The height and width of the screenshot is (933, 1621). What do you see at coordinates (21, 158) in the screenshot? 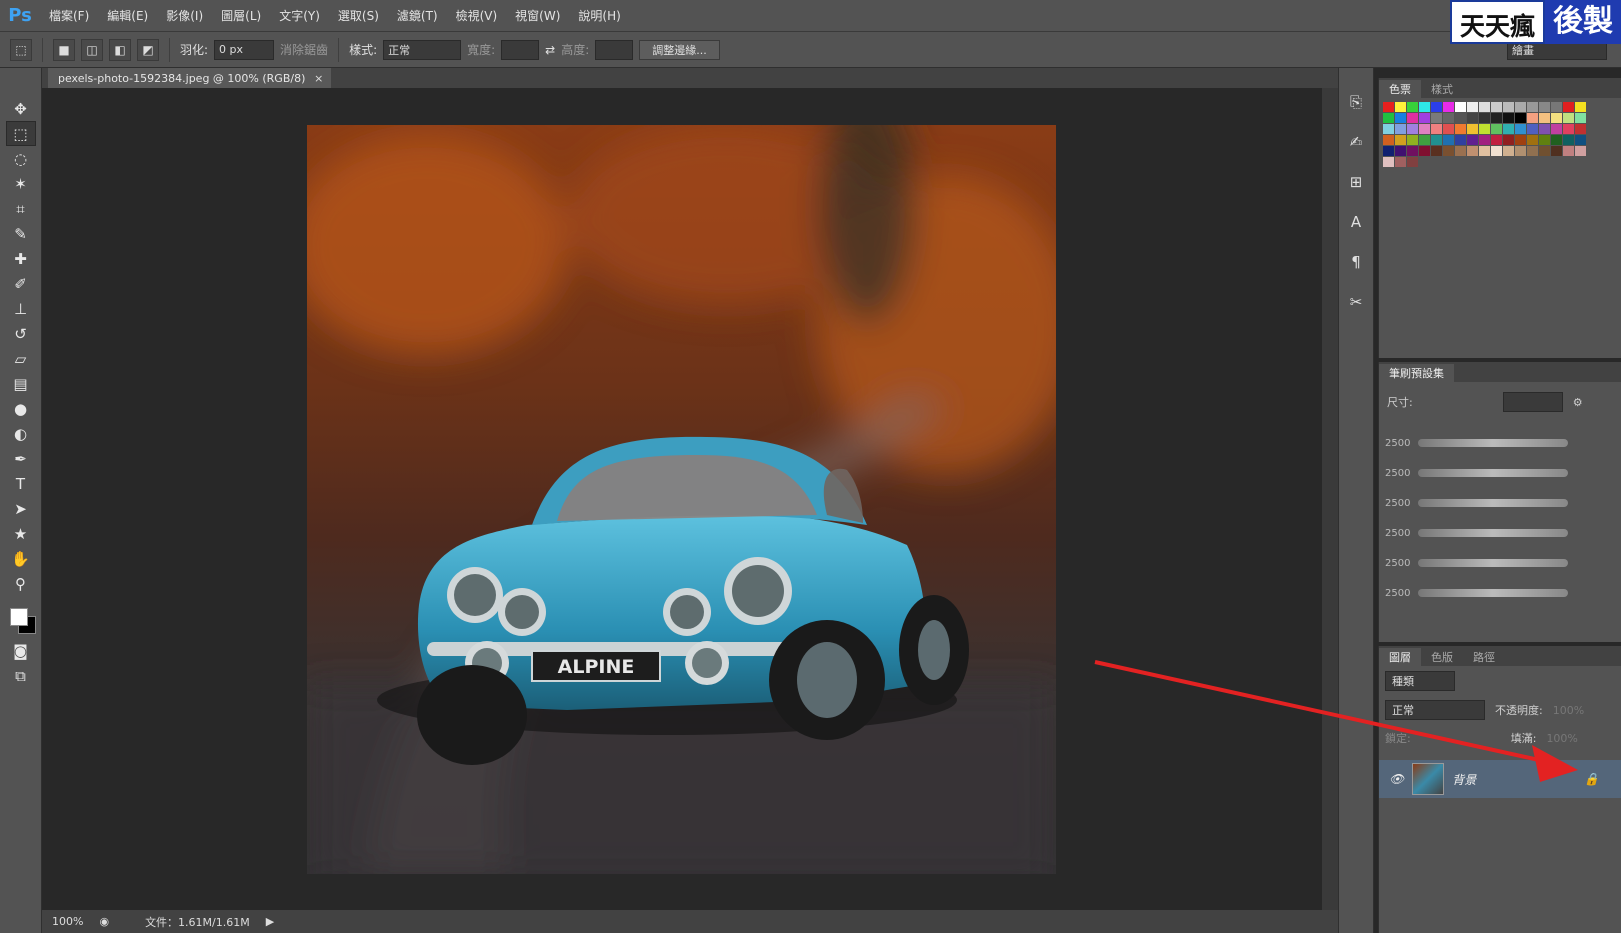
I see `lasso-tool-icon: ◌` at bounding box center [21, 158].